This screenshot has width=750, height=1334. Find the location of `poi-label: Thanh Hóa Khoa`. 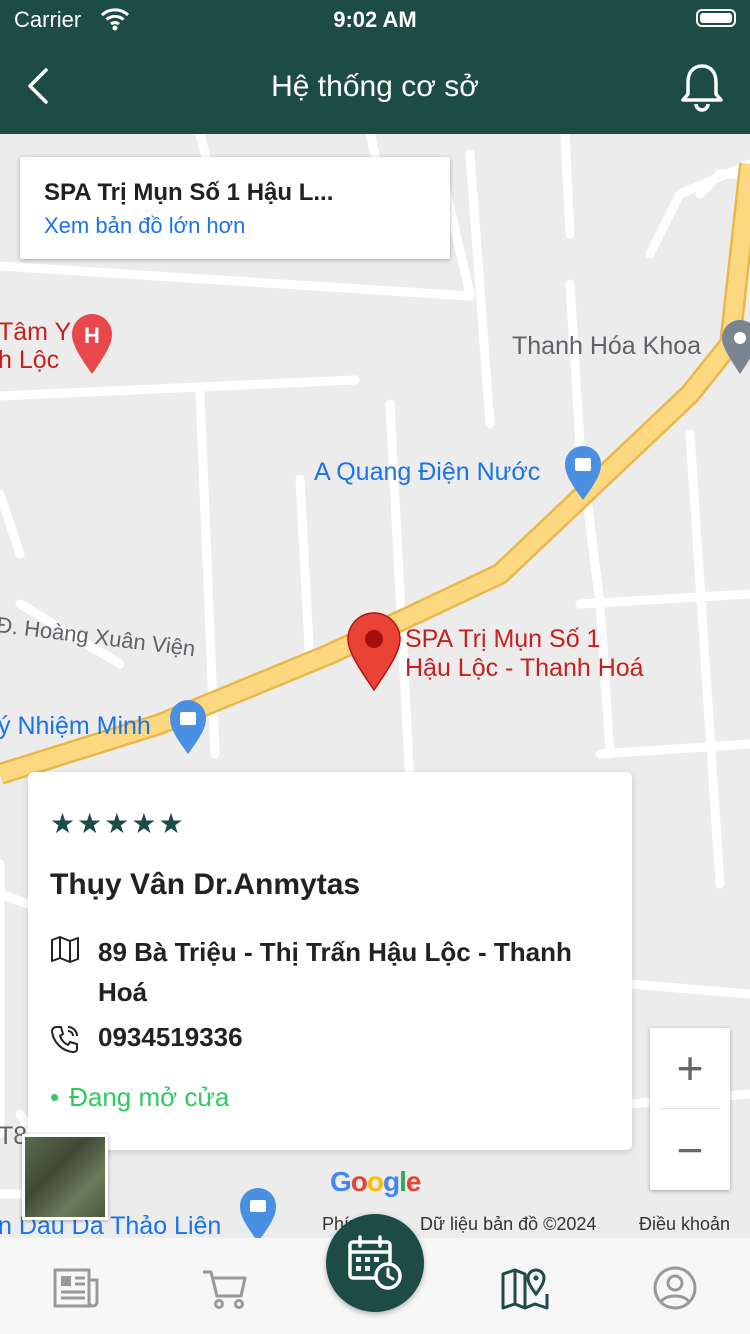

poi-label: Thanh Hóa Khoa is located at coordinates (607, 346).